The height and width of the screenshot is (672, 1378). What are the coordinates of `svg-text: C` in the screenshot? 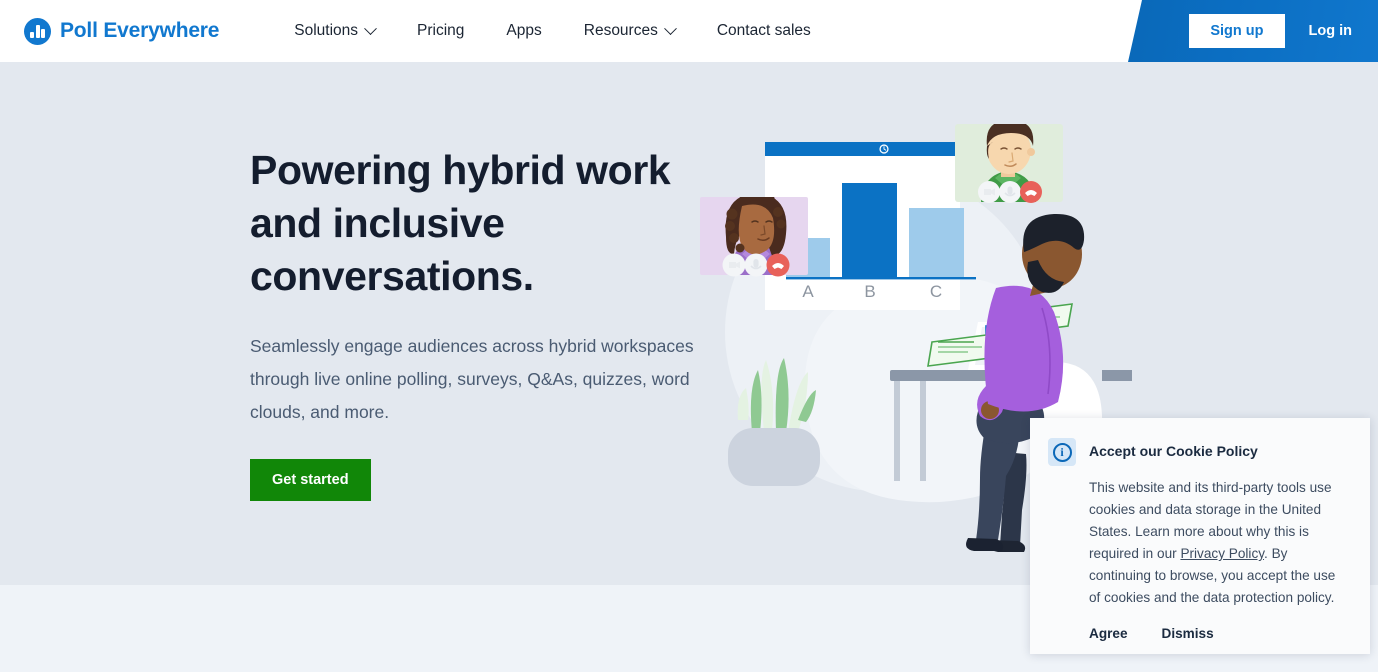 It's located at (936, 291).